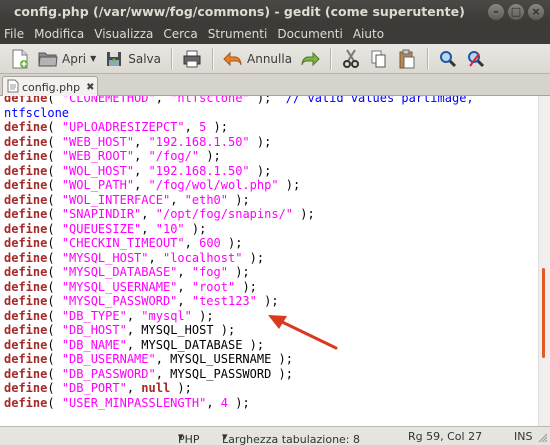 The height and width of the screenshot is (445, 550). Describe the element at coordinates (94, 344) in the screenshot. I see `code-token: "DB_NAME"` at that location.